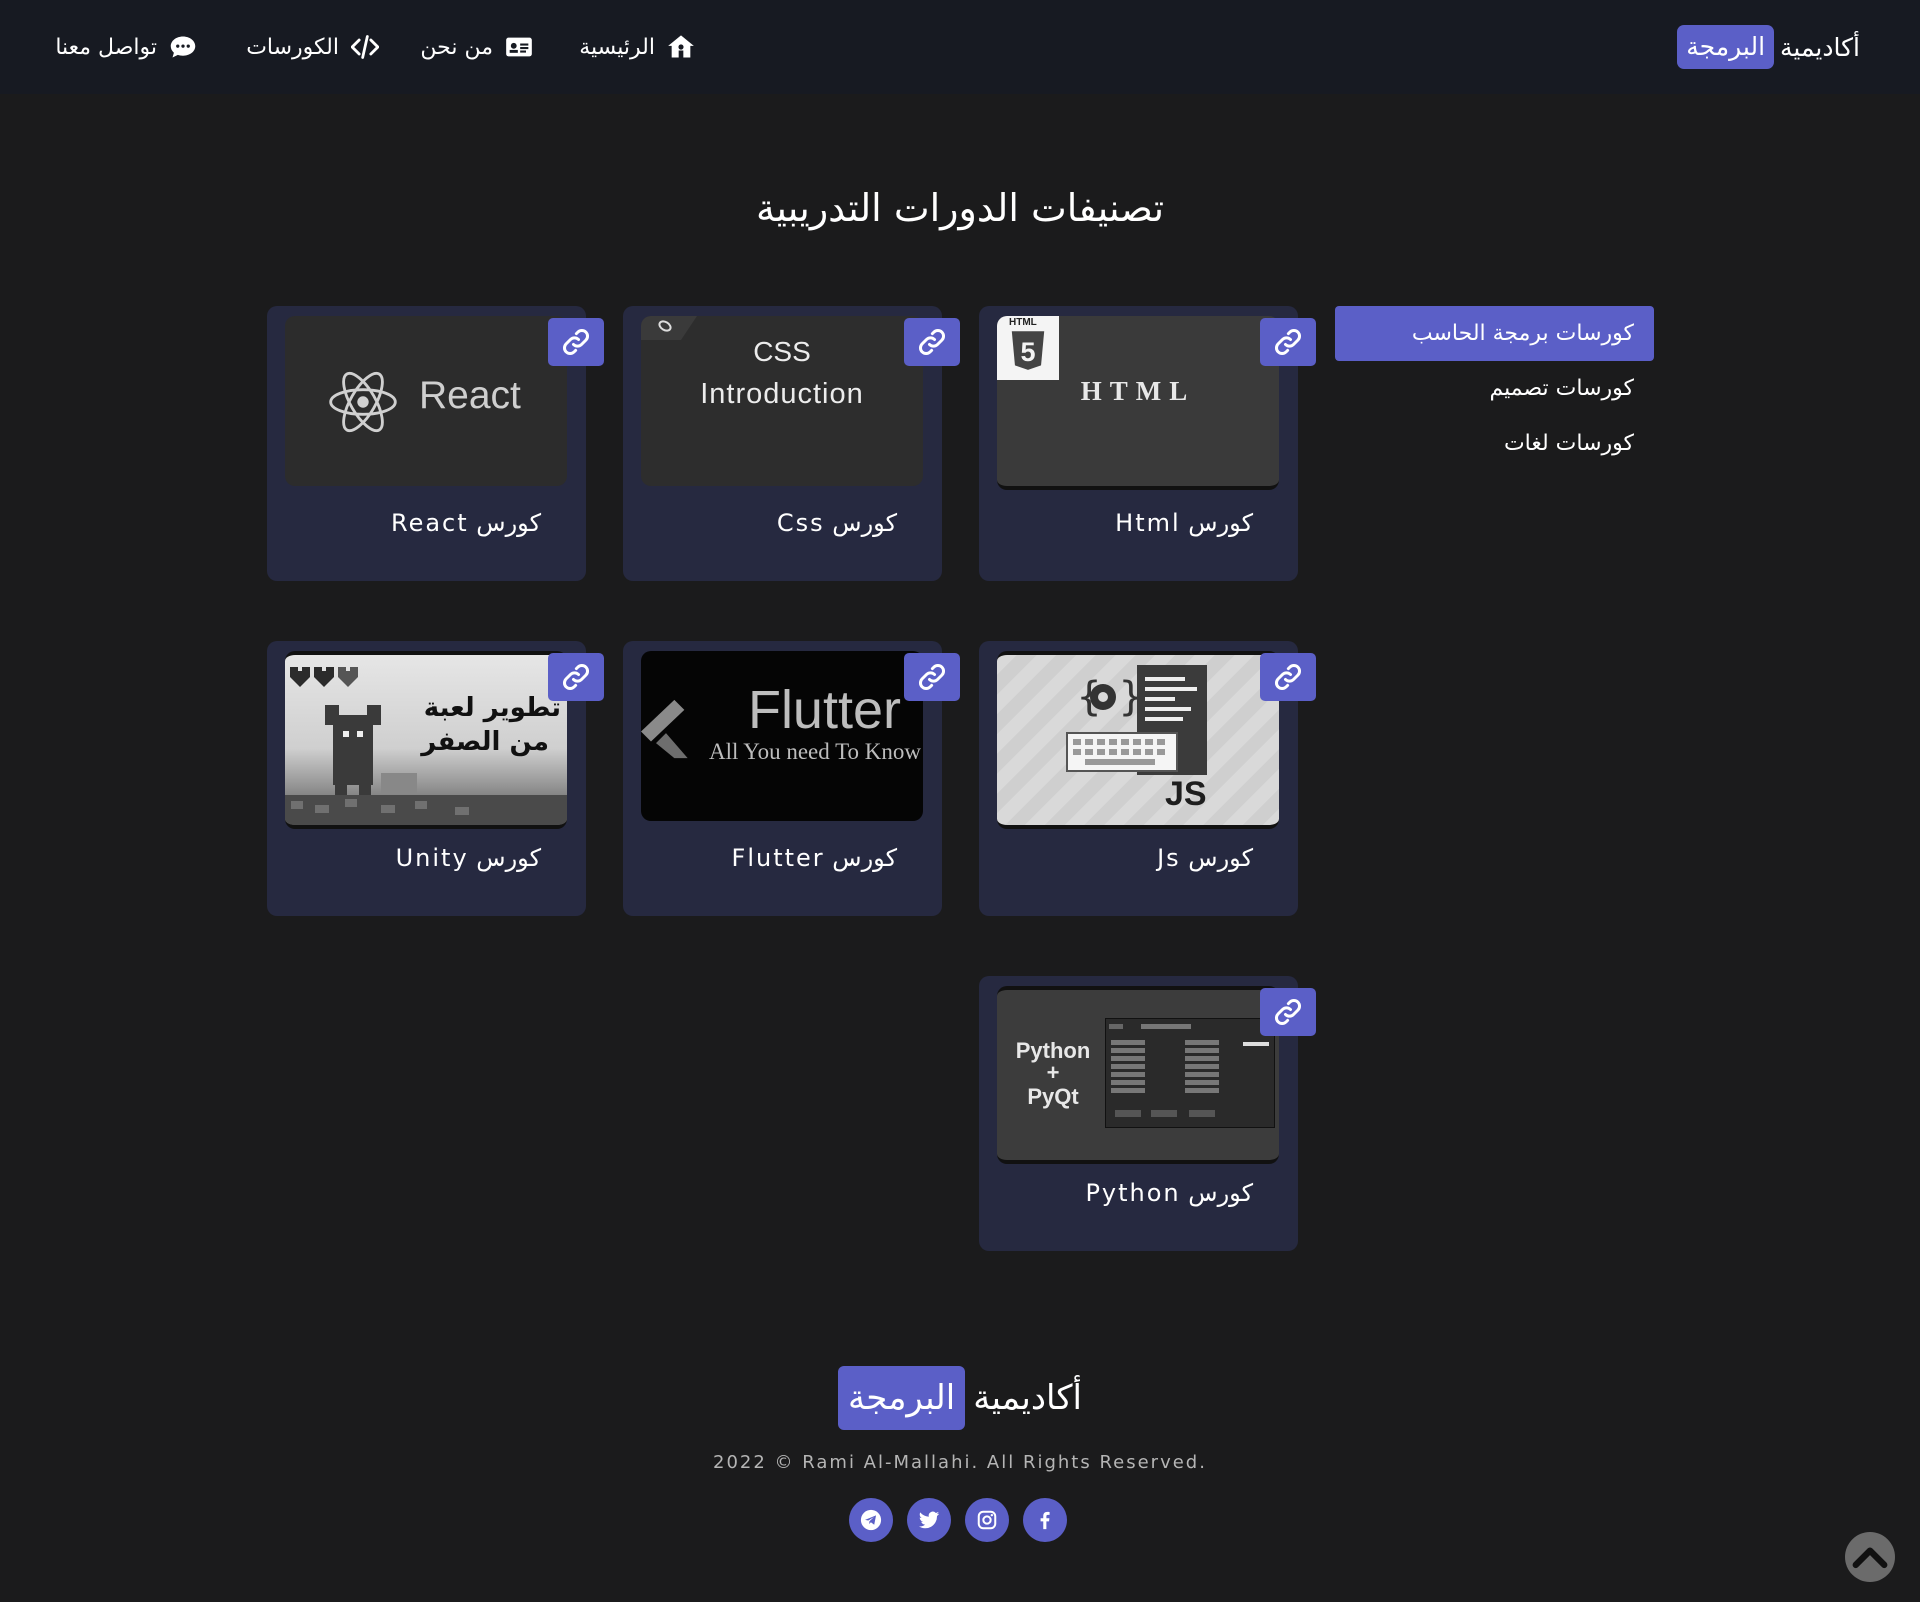 The image size is (1920, 1602). What do you see at coordinates (824, 710) in the screenshot?
I see `thumbnail-text: Flutter` at bounding box center [824, 710].